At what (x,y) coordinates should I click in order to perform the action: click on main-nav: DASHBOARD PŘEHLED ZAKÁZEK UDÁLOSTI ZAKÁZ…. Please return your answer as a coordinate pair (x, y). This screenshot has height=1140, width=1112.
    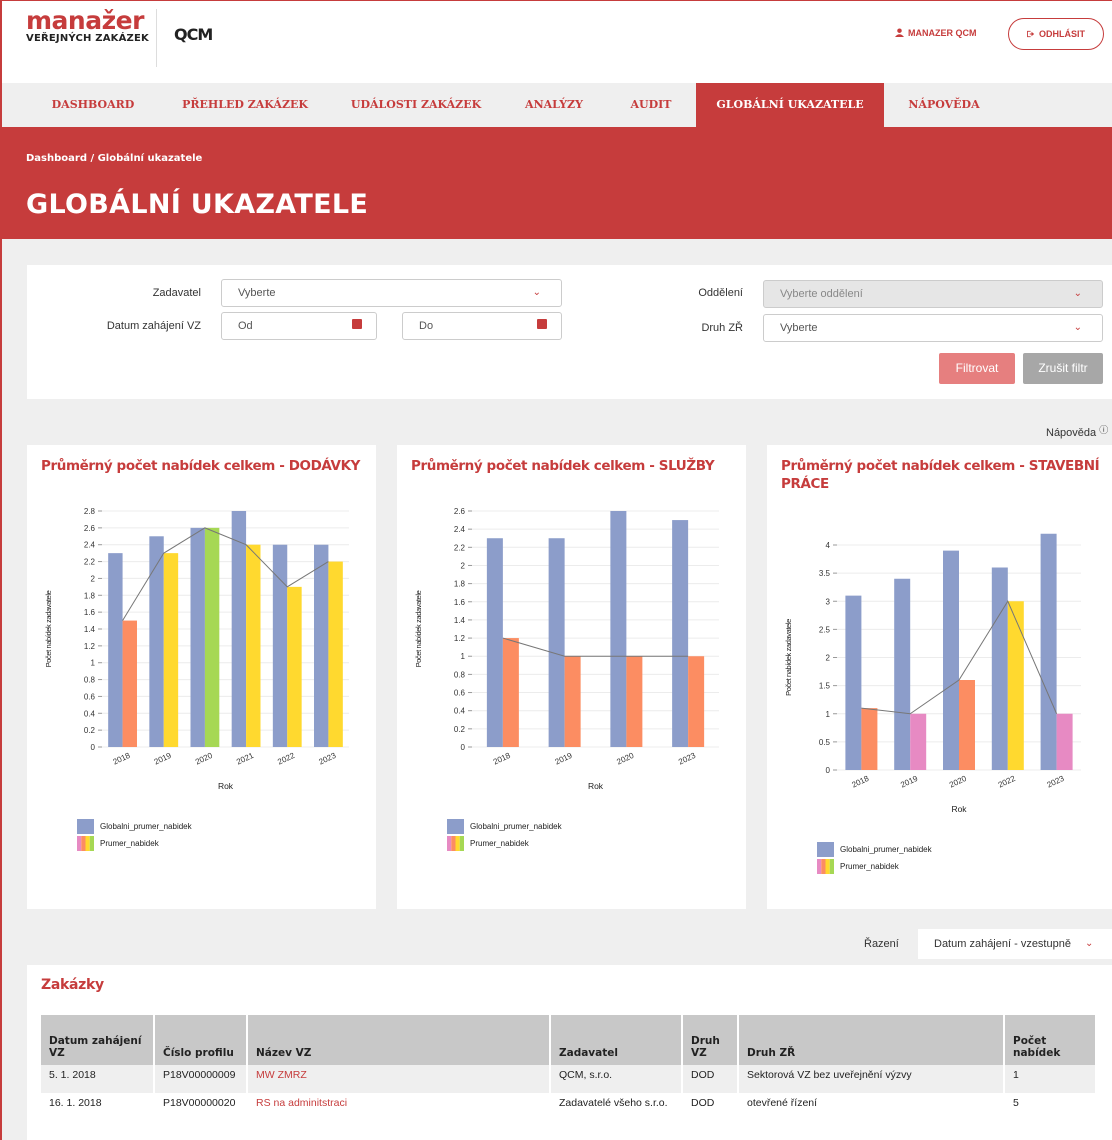
    Looking at the image, I should click on (557, 105).